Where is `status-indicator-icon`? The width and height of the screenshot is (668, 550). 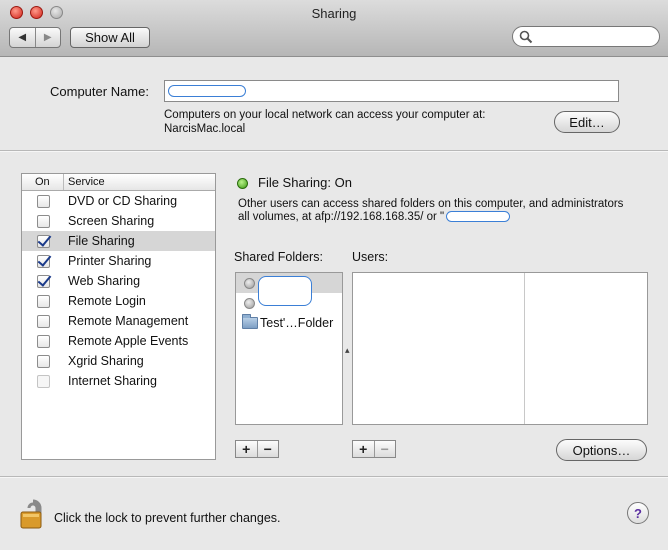 status-indicator-icon is located at coordinates (242, 183).